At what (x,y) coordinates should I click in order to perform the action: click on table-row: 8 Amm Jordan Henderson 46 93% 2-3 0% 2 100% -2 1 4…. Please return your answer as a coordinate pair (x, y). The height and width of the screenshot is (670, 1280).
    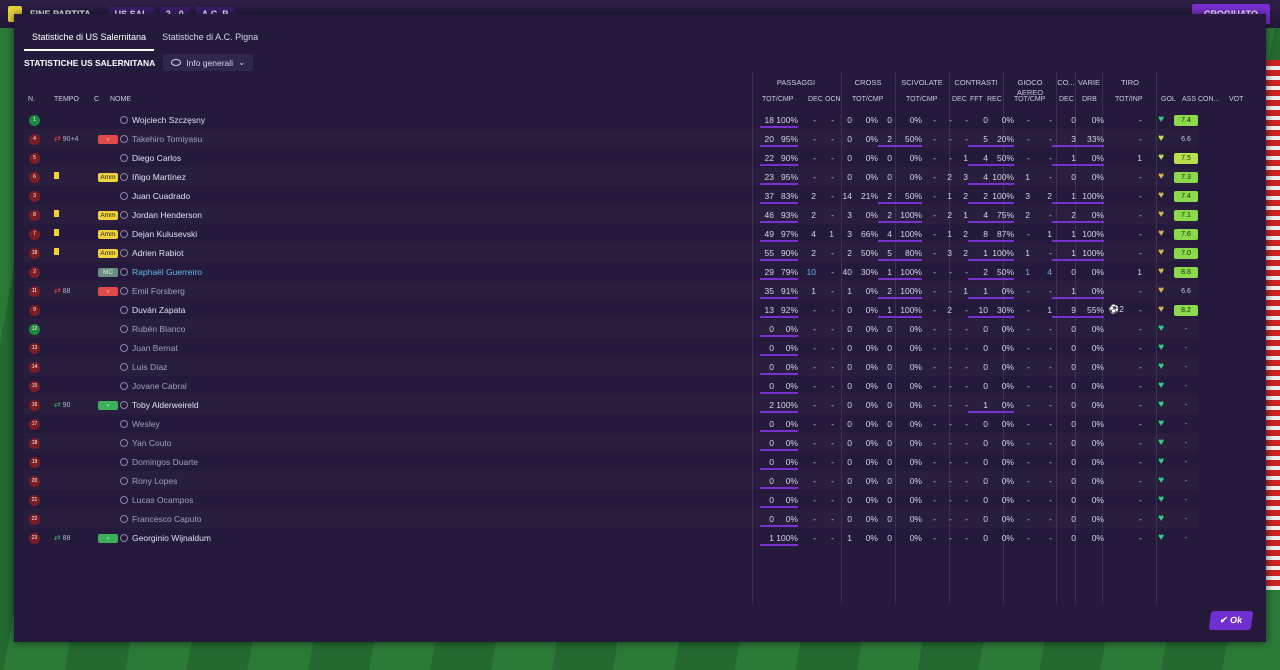
    Looking at the image, I should click on (611, 214).